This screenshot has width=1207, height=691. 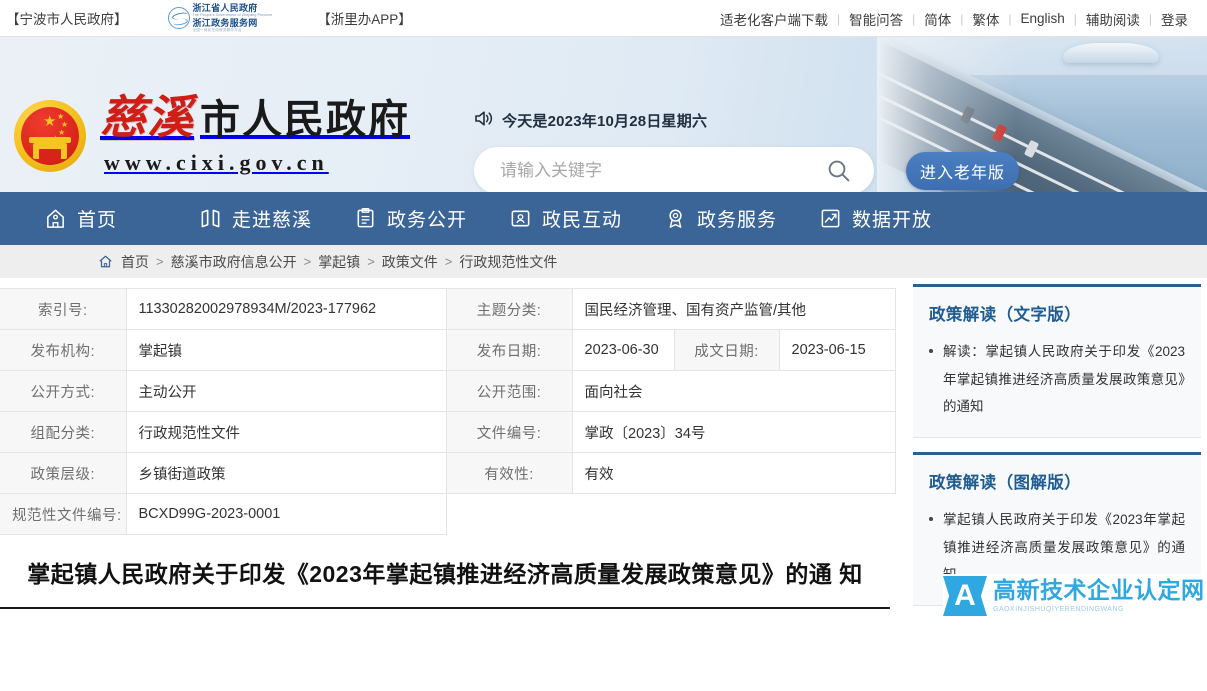 What do you see at coordinates (216, 162) in the screenshot?
I see `site-url-text: www.cixi.gov.cn` at bounding box center [216, 162].